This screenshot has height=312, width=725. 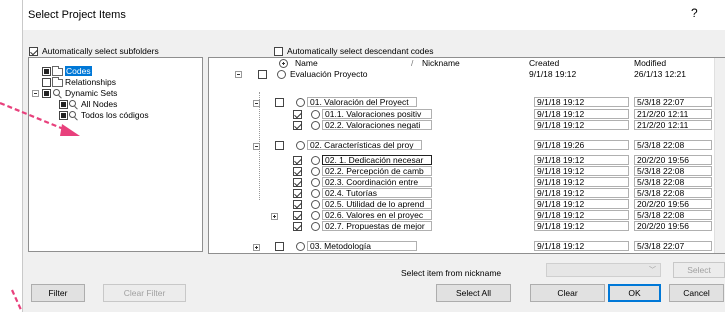 What do you see at coordinates (46, 71) in the screenshot?
I see `codes-checkbox` at bounding box center [46, 71].